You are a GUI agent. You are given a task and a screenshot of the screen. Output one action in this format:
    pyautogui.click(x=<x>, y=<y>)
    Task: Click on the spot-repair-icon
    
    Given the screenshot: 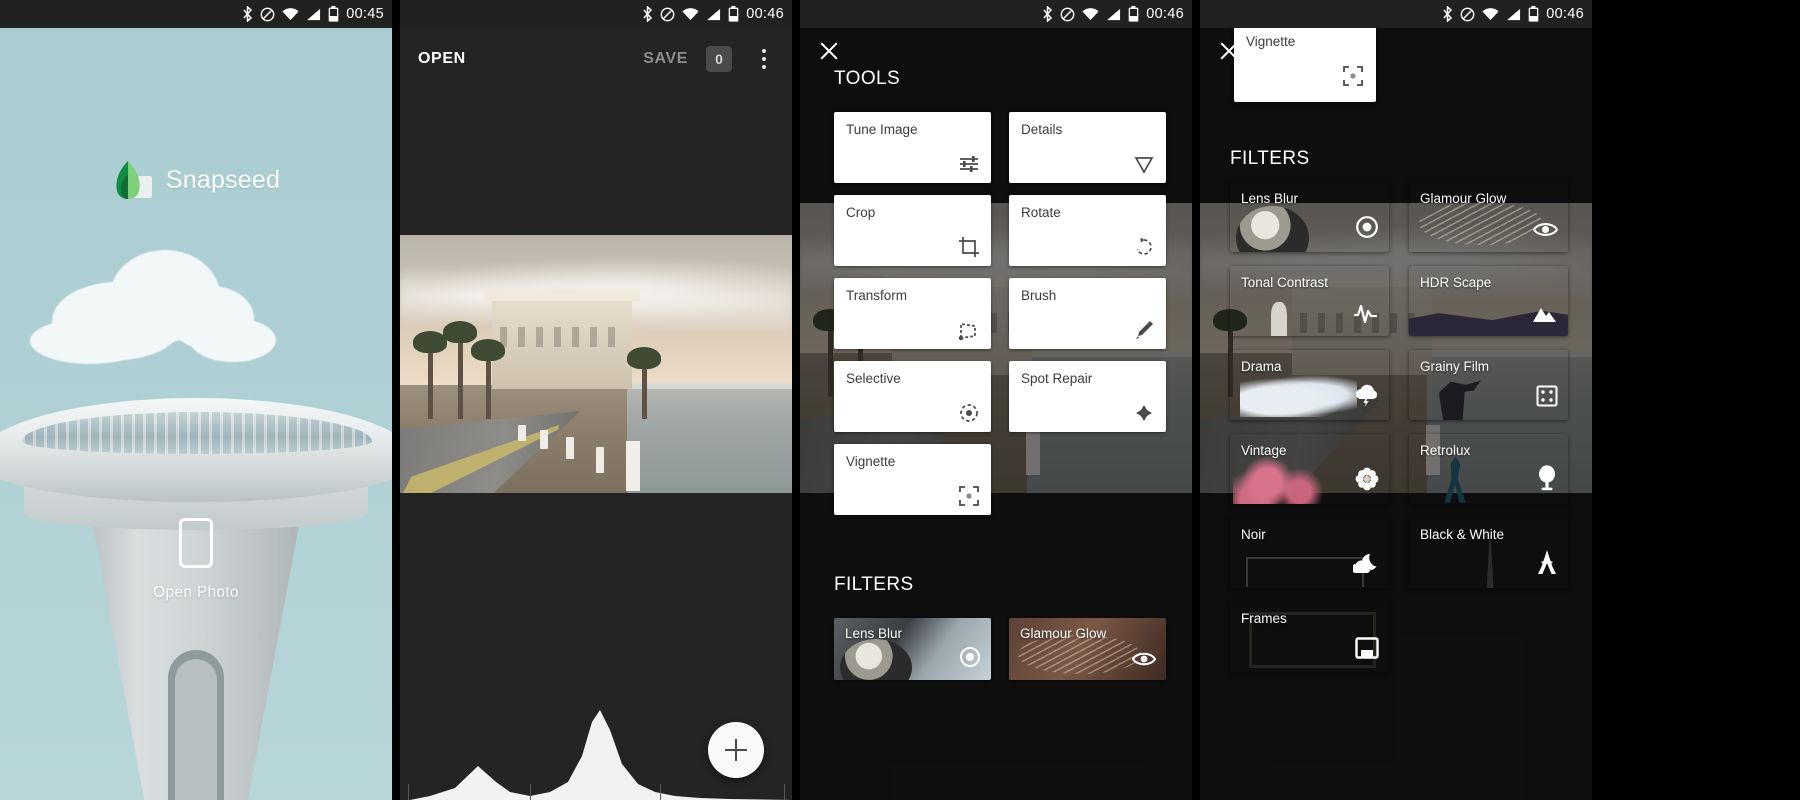 What is the action you would take?
    pyautogui.click(x=1142, y=411)
    